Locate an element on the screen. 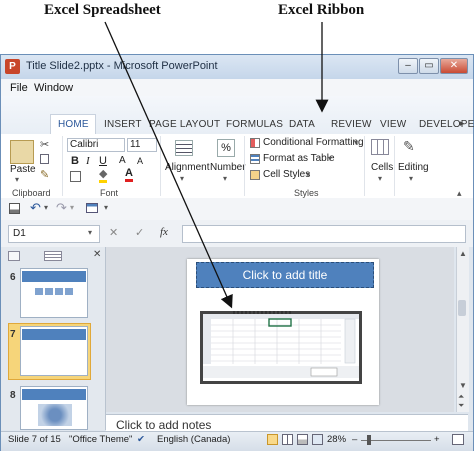 This screenshot has width=474, height=451. format-painter-icon: ✎ is located at coordinates (44, 174).